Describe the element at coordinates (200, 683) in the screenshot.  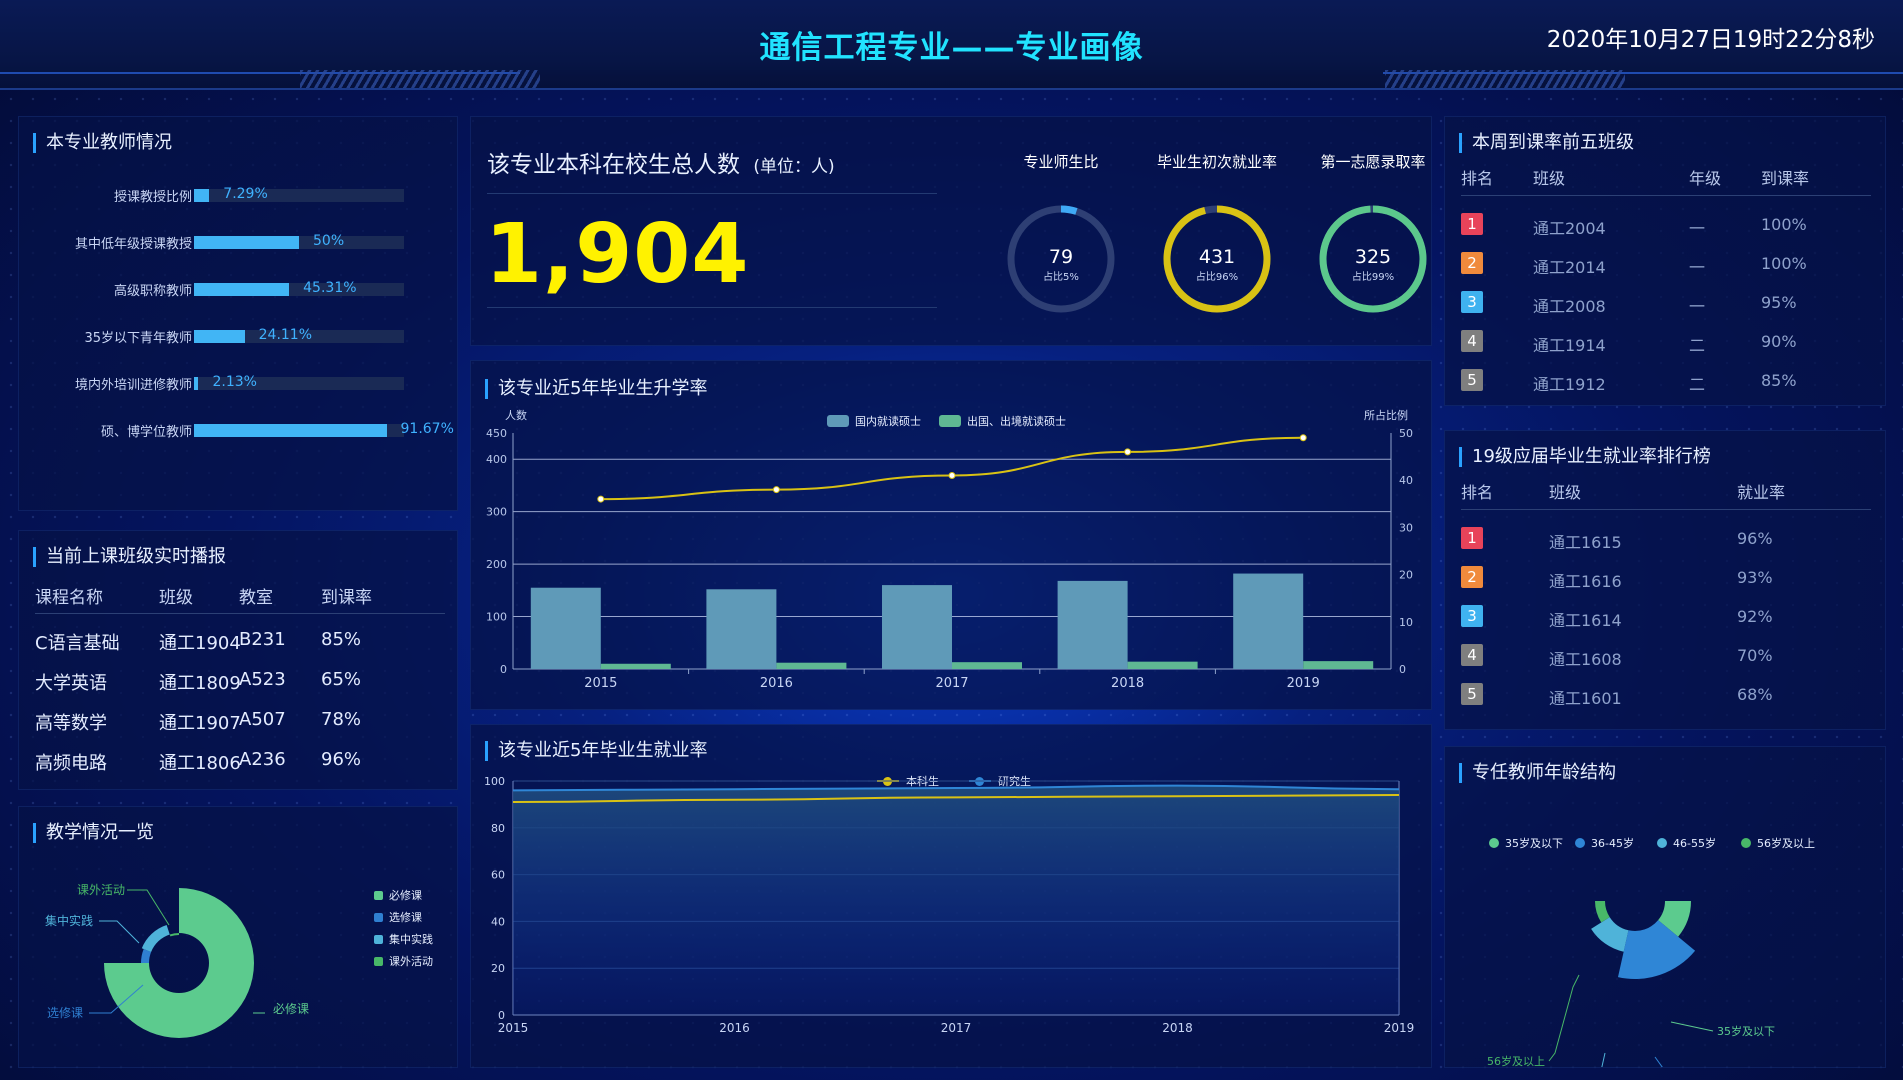
I see `table-cell: 通工1809` at that location.